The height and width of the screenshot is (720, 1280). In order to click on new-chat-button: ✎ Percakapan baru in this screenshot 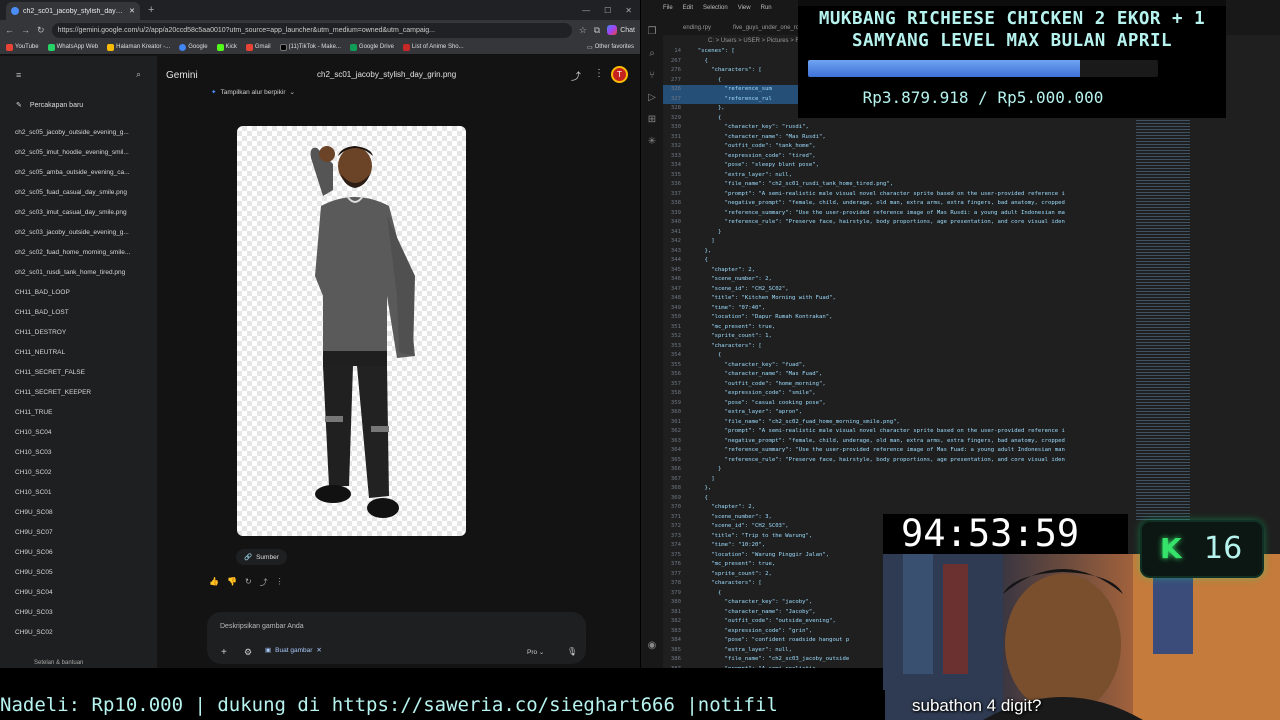, I will do `click(49, 105)`.